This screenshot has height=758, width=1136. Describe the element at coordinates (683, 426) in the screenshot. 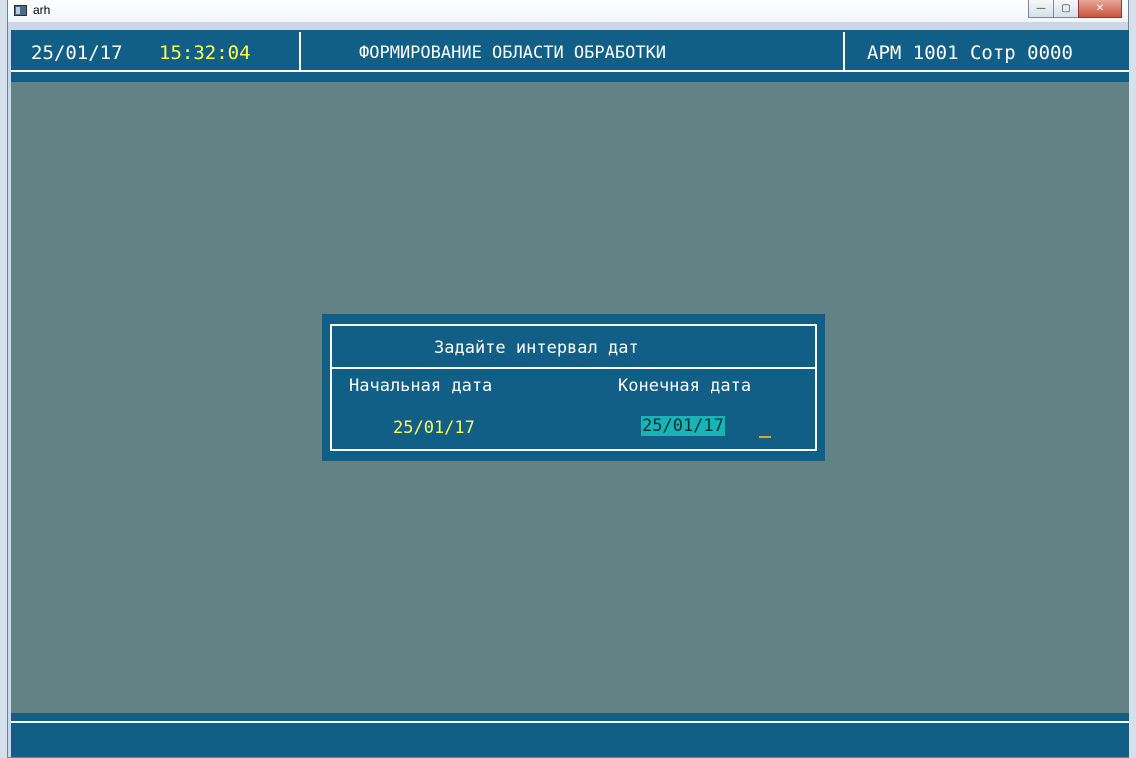

I see `end-date-field: 25/01/17` at that location.